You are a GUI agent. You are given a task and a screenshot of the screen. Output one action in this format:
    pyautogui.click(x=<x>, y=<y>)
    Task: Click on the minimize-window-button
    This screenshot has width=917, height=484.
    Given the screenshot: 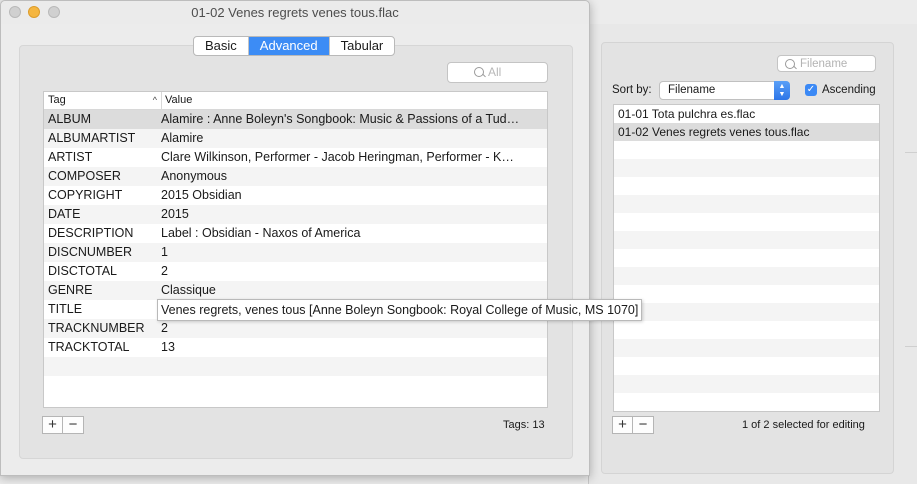 What is the action you would take?
    pyautogui.click(x=34, y=12)
    